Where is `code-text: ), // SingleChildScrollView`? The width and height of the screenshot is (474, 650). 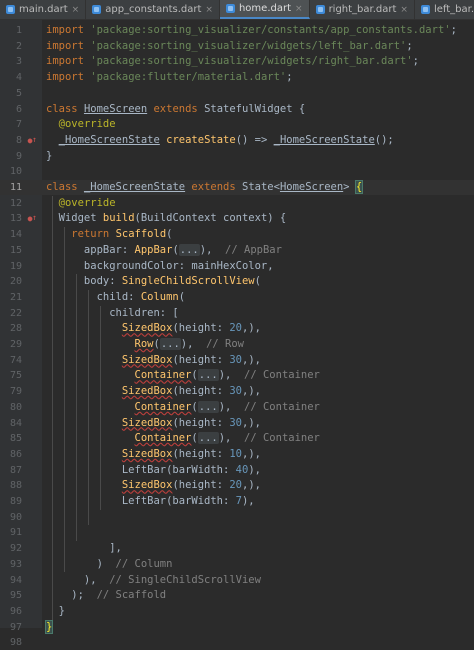 code-text: ), // SingleChildScrollView is located at coordinates (153, 579).